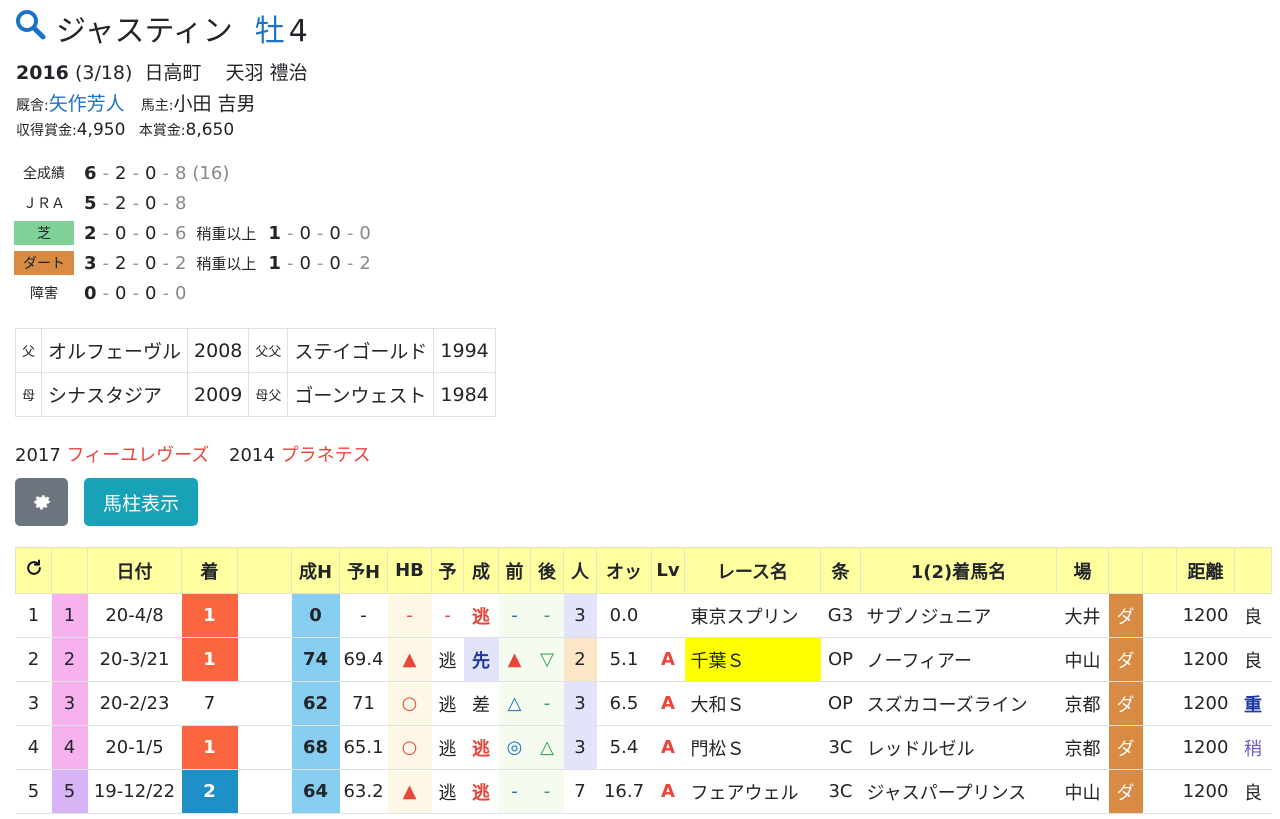 The width and height of the screenshot is (1280, 819). Describe the element at coordinates (141, 502) in the screenshot. I see `bar-display-button: 馬柱表示` at that location.